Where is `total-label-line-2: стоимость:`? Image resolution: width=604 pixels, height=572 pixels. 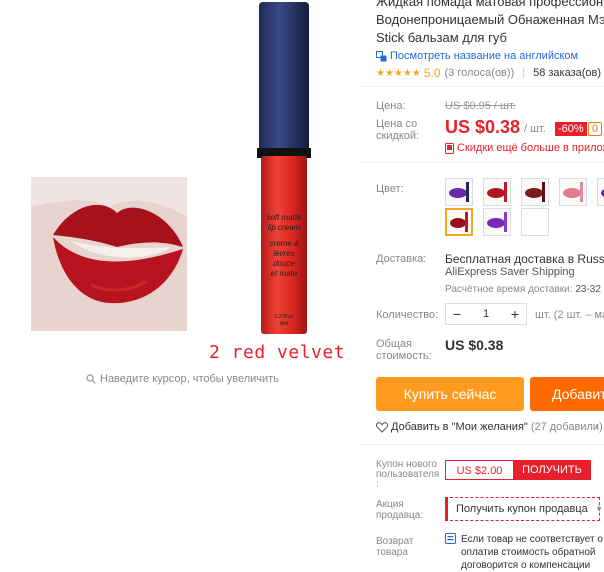 total-label-line-2: стоимость: is located at coordinates (404, 356).